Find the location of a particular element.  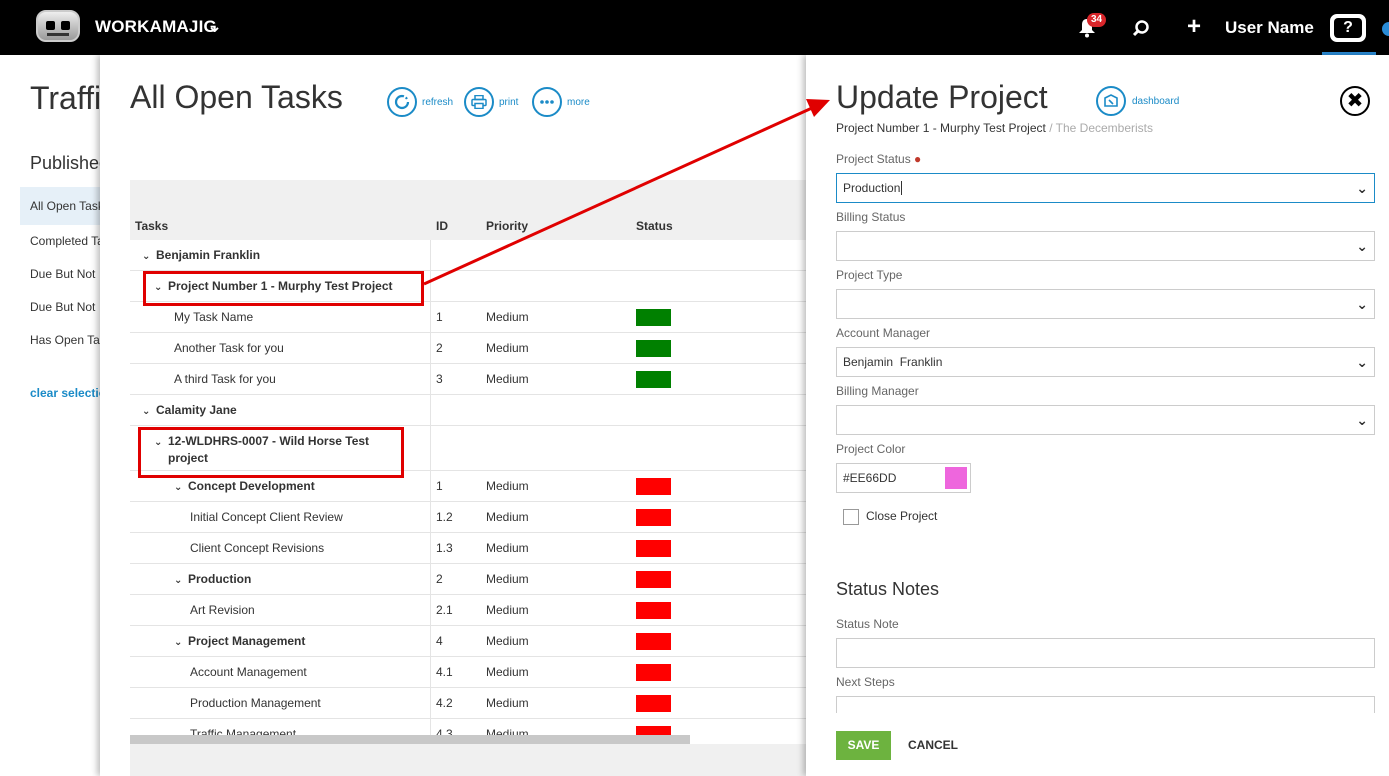

dashboard-icon is located at coordinates (1111, 101).